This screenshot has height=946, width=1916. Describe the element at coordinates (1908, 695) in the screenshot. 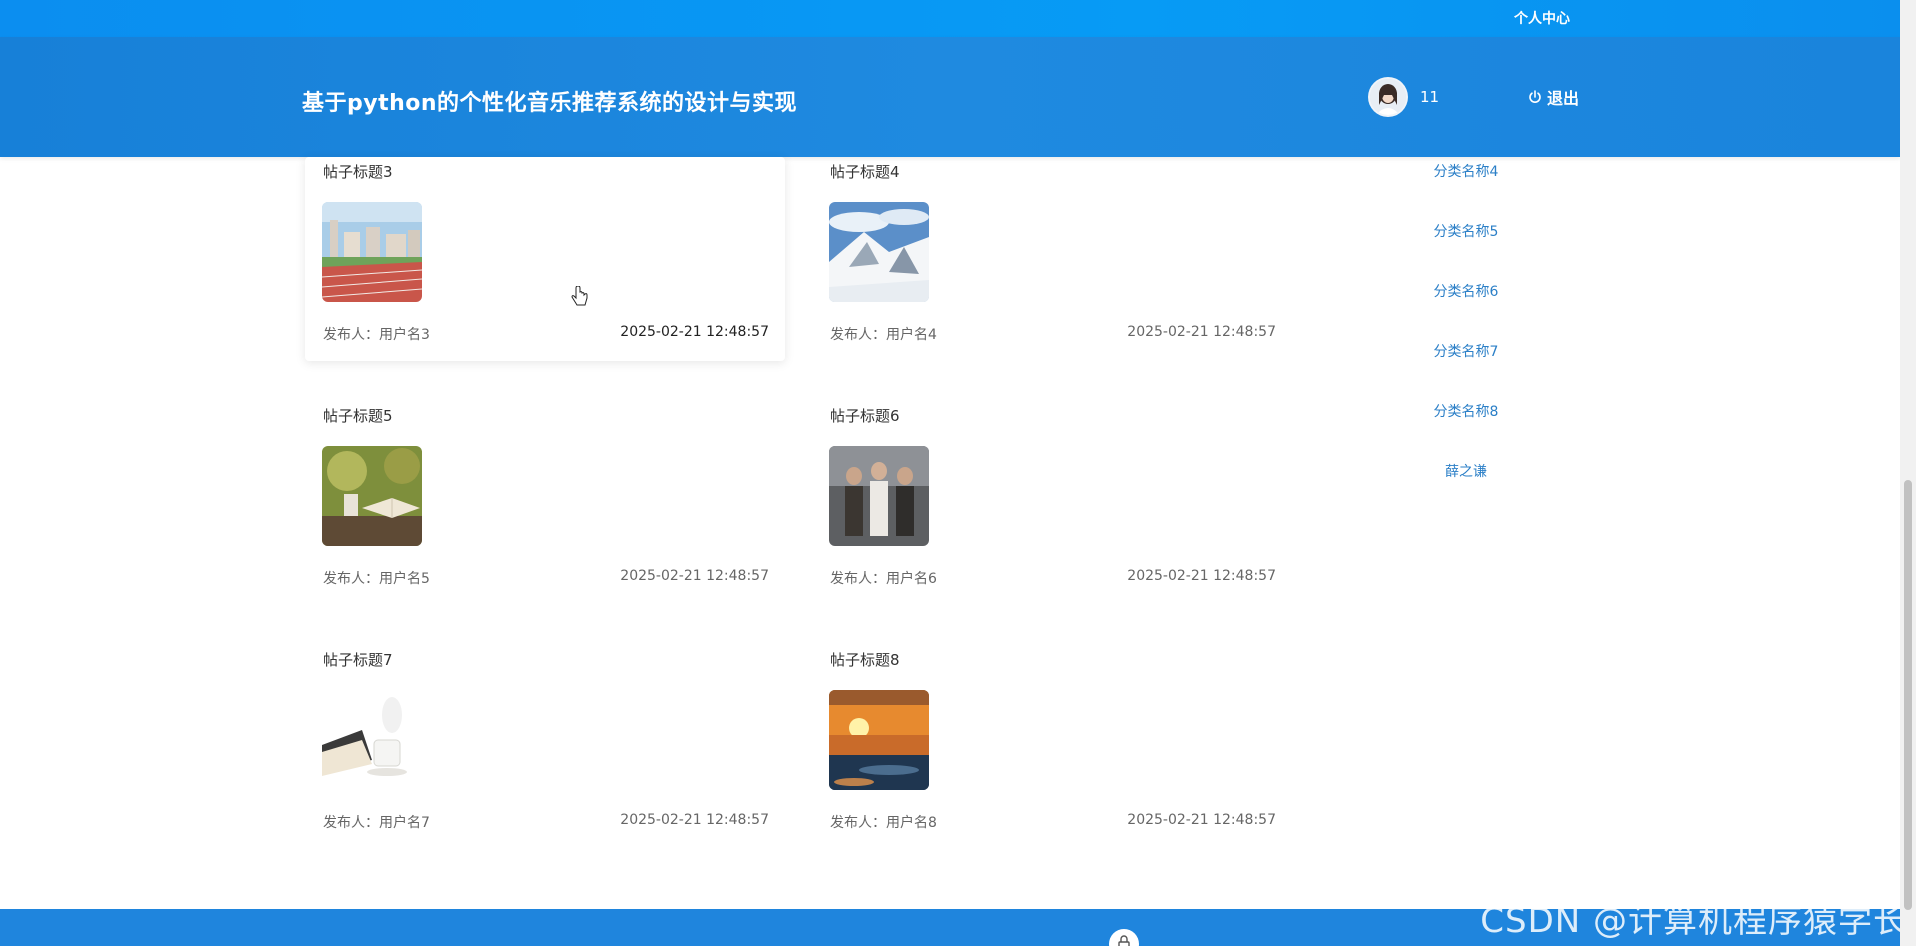

I see `scrollbar-thumb` at that location.